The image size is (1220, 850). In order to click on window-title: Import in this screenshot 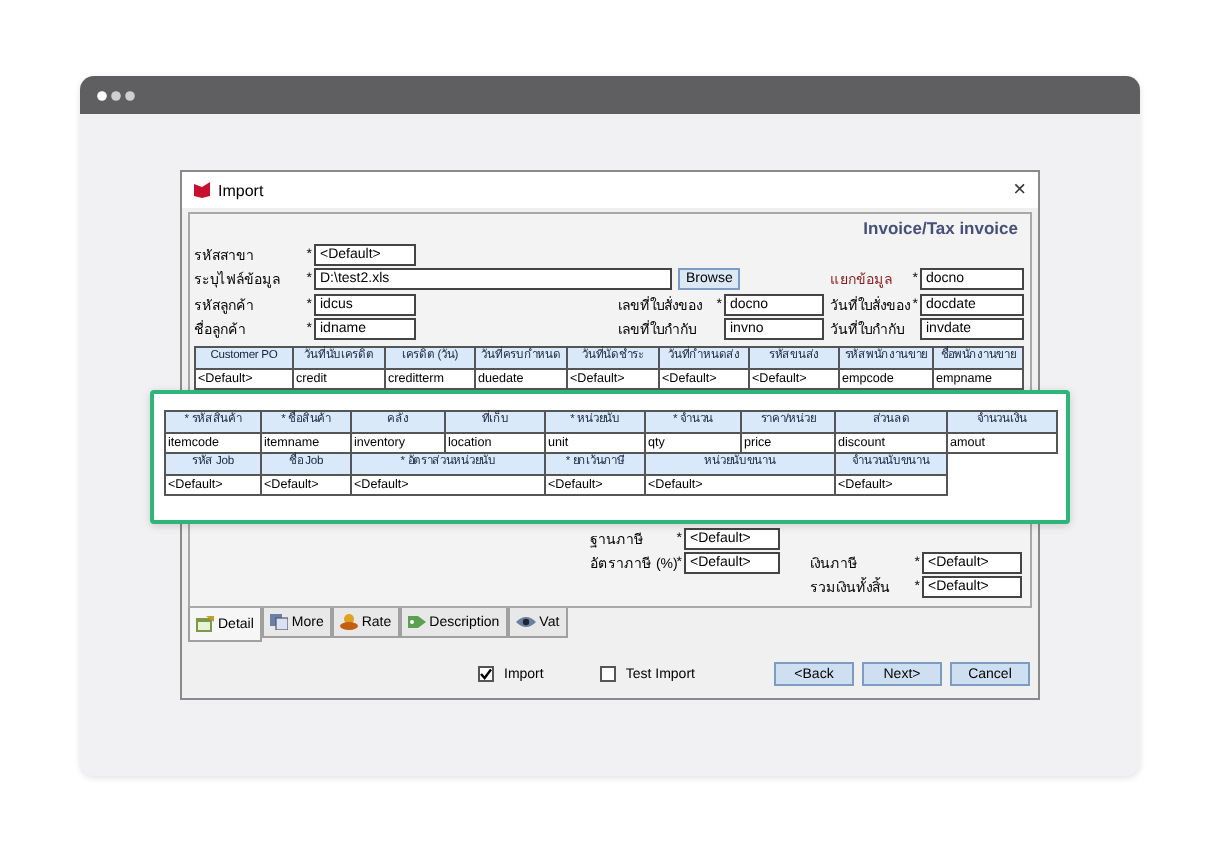, I will do `click(242, 190)`.